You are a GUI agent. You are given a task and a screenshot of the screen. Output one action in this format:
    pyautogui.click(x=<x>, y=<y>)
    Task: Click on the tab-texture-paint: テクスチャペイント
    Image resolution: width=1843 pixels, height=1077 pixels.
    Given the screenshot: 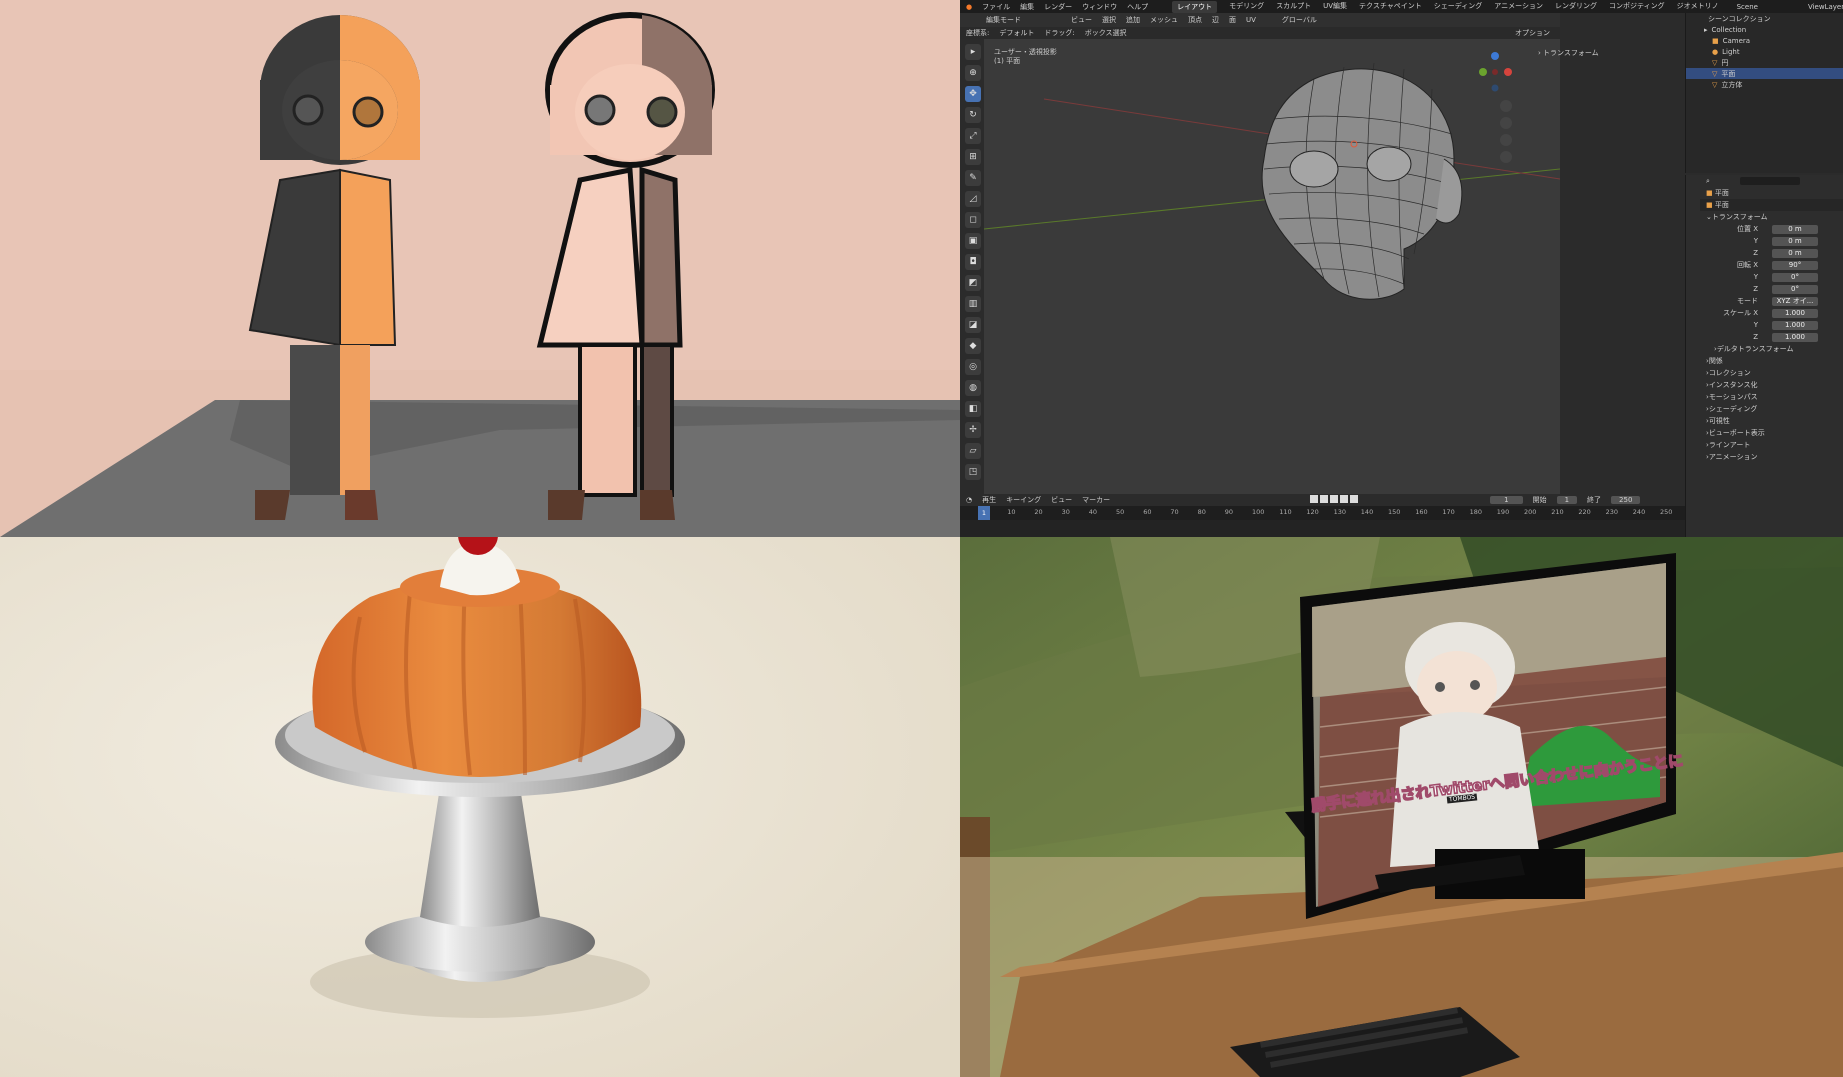 What is the action you would take?
    pyautogui.click(x=1390, y=7)
    